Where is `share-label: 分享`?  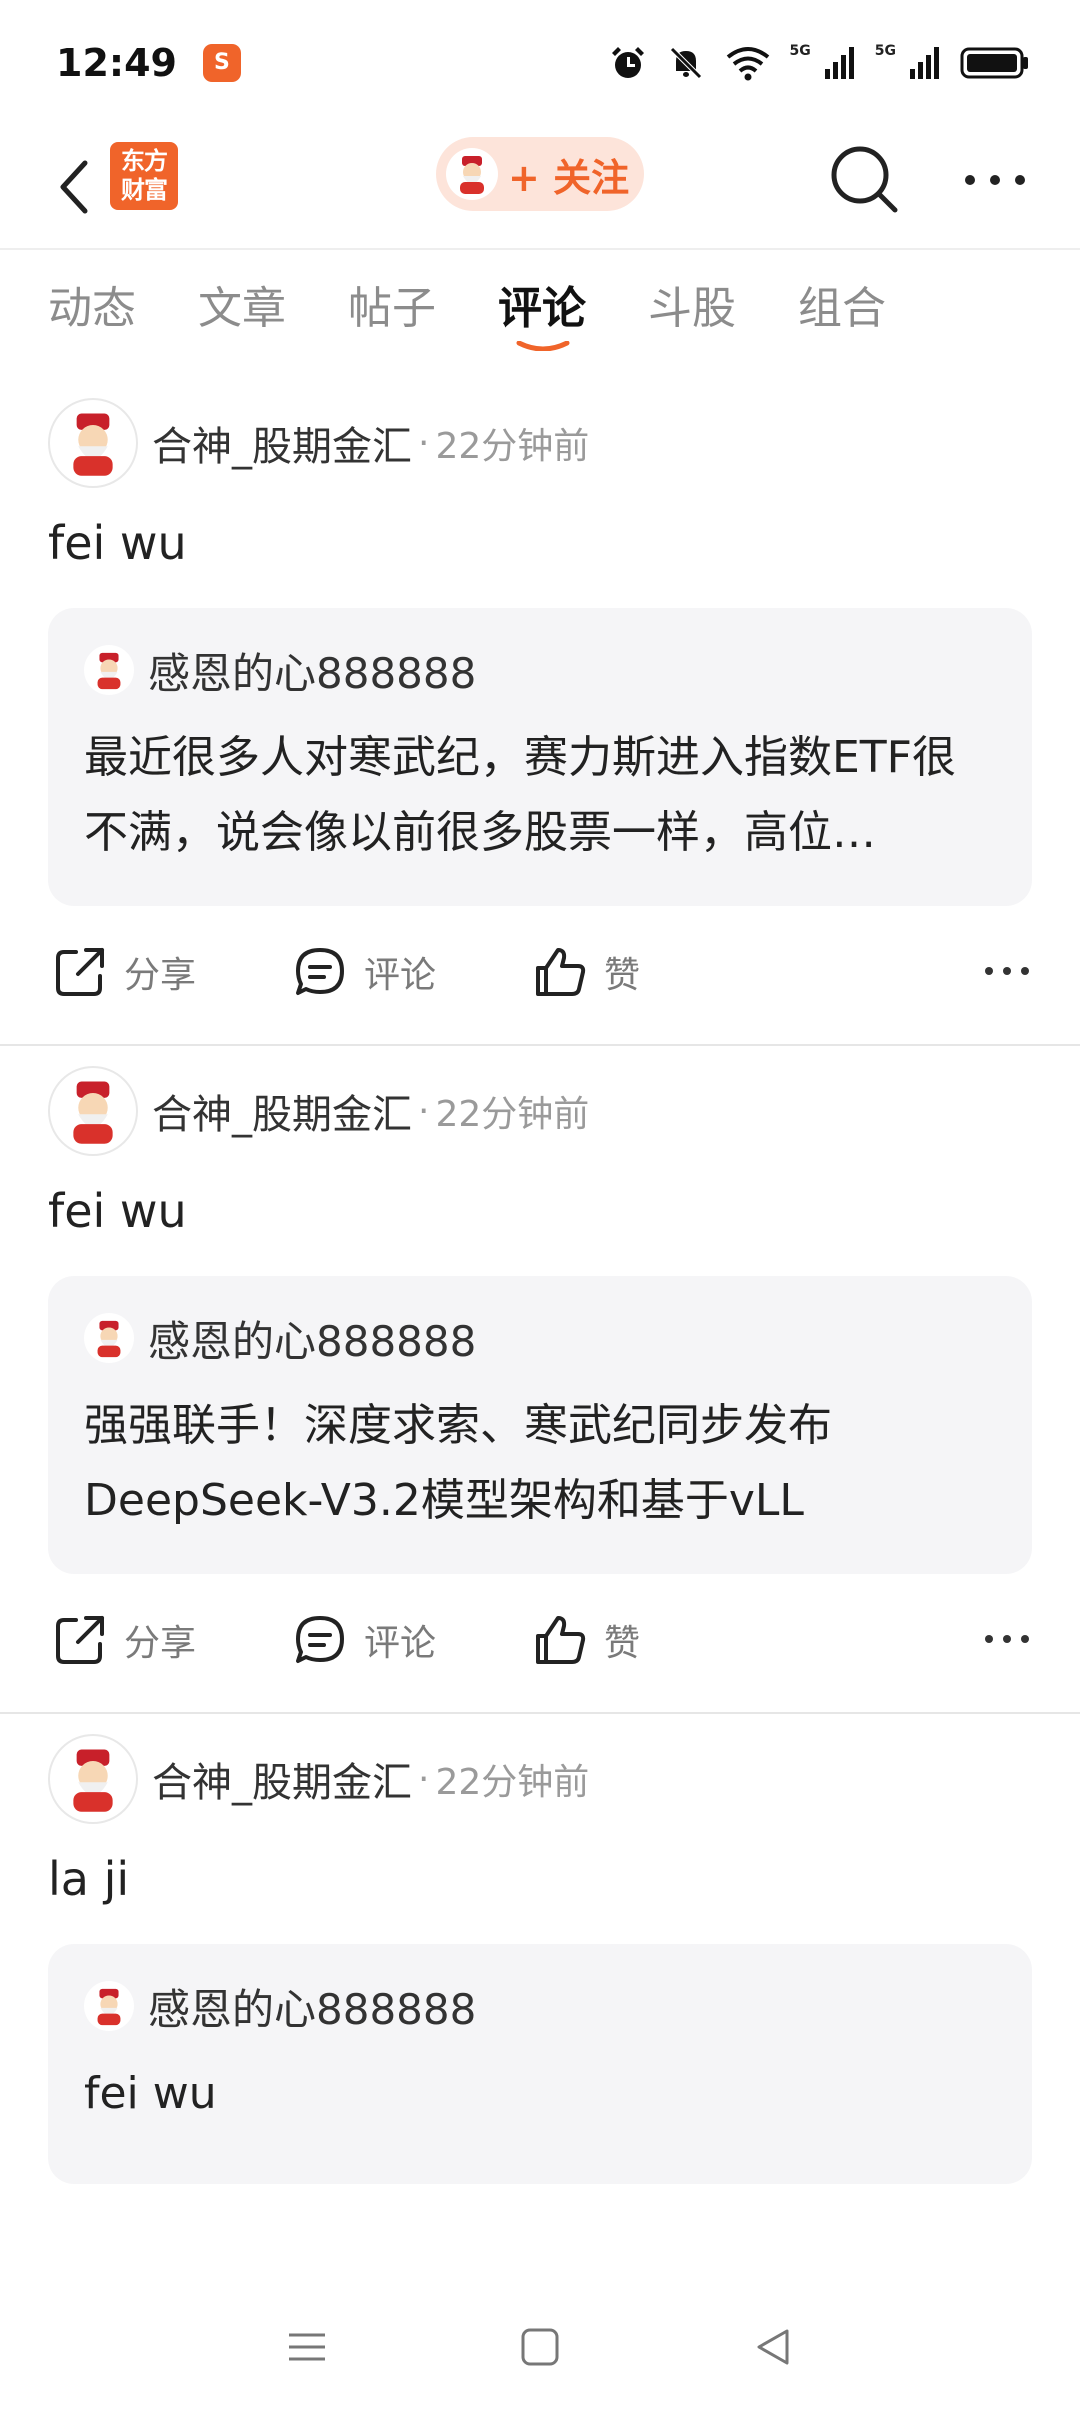 share-label: 分享 is located at coordinates (160, 1643).